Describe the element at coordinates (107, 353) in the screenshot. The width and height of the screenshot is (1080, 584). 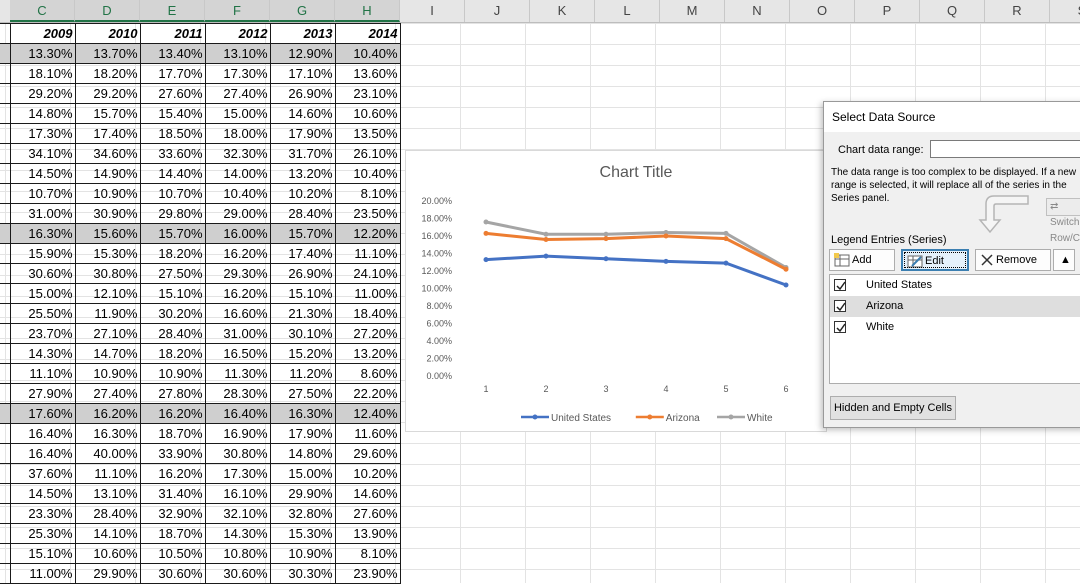
I see `data-cell: 14.70%` at that location.